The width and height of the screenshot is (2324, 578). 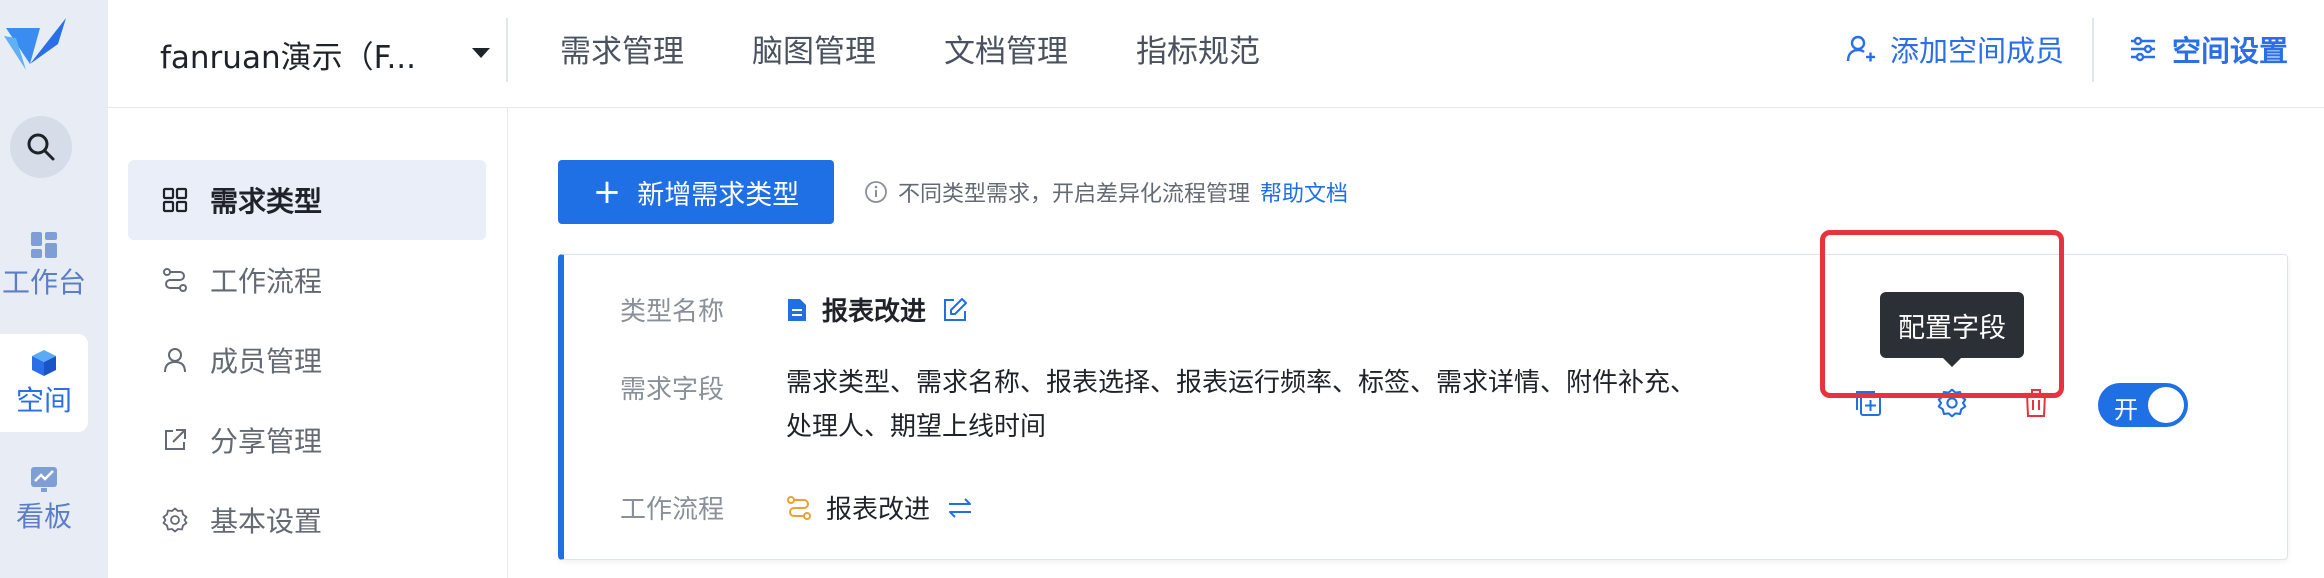 I want to click on fields-line: 处理人、期望上线时间, so click(x=916, y=427).